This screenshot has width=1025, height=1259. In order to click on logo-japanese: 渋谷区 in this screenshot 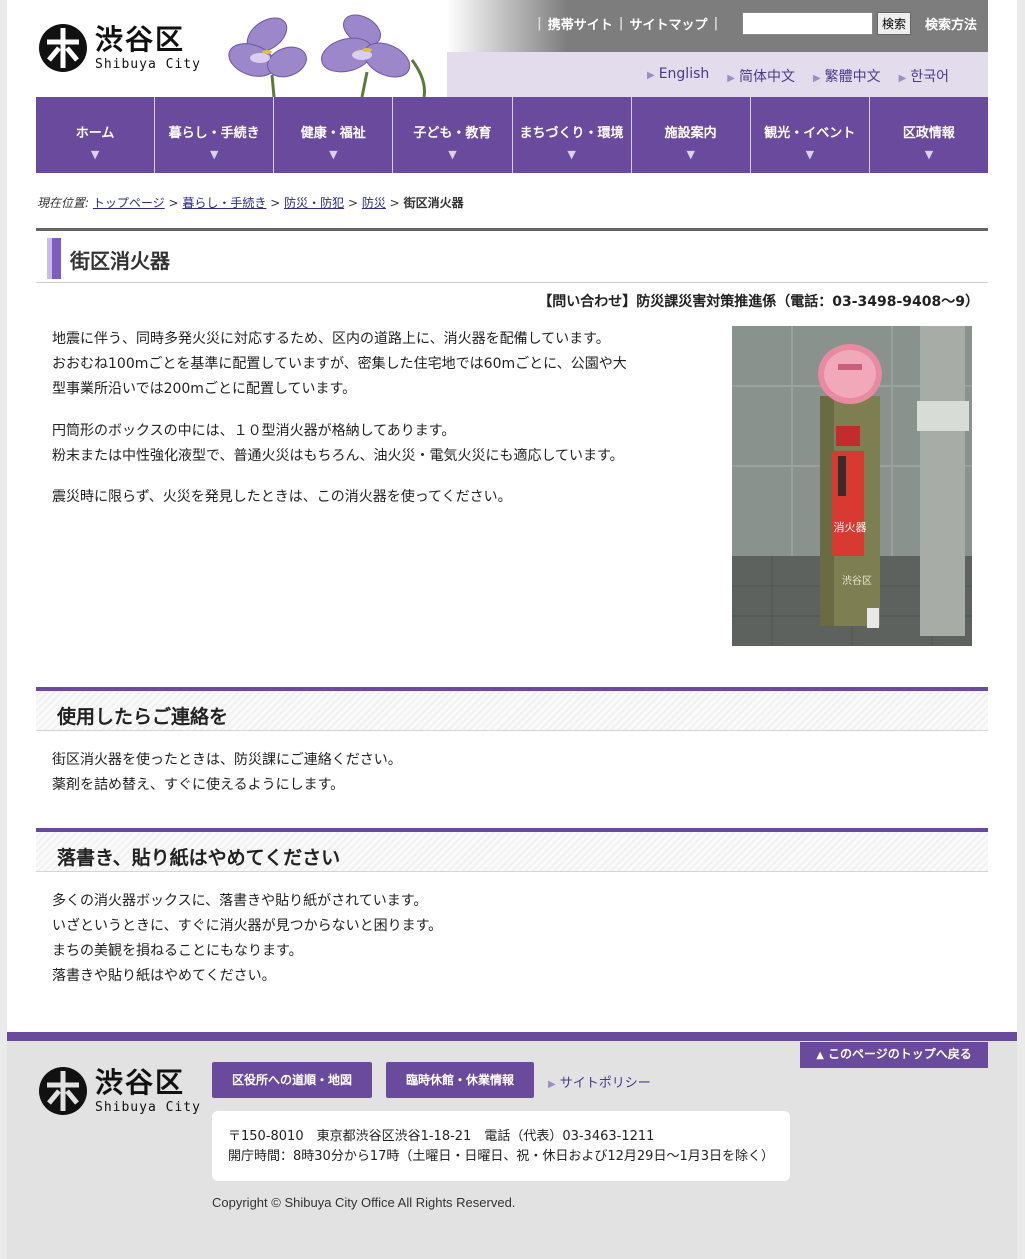, I will do `click(140, 39)`.